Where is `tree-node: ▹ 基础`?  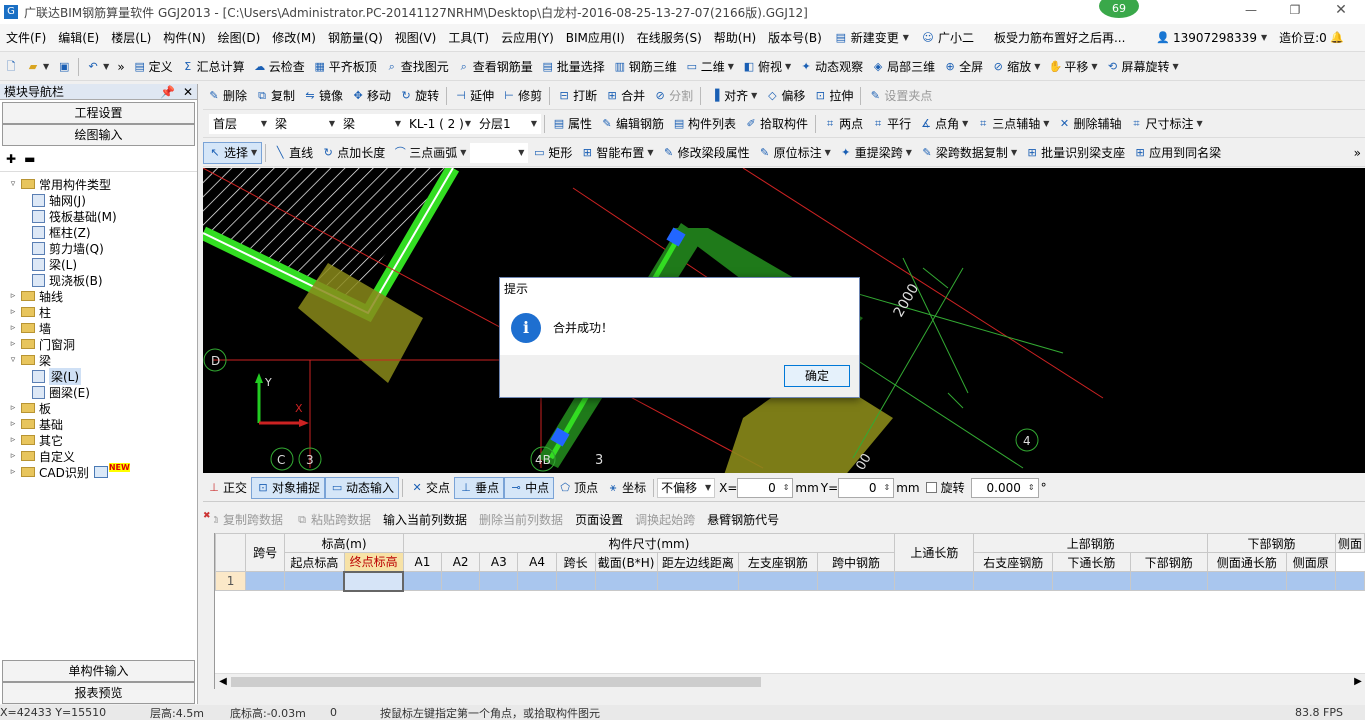 tree-node: ▹ 基础 is located at coordinates (98, 424).